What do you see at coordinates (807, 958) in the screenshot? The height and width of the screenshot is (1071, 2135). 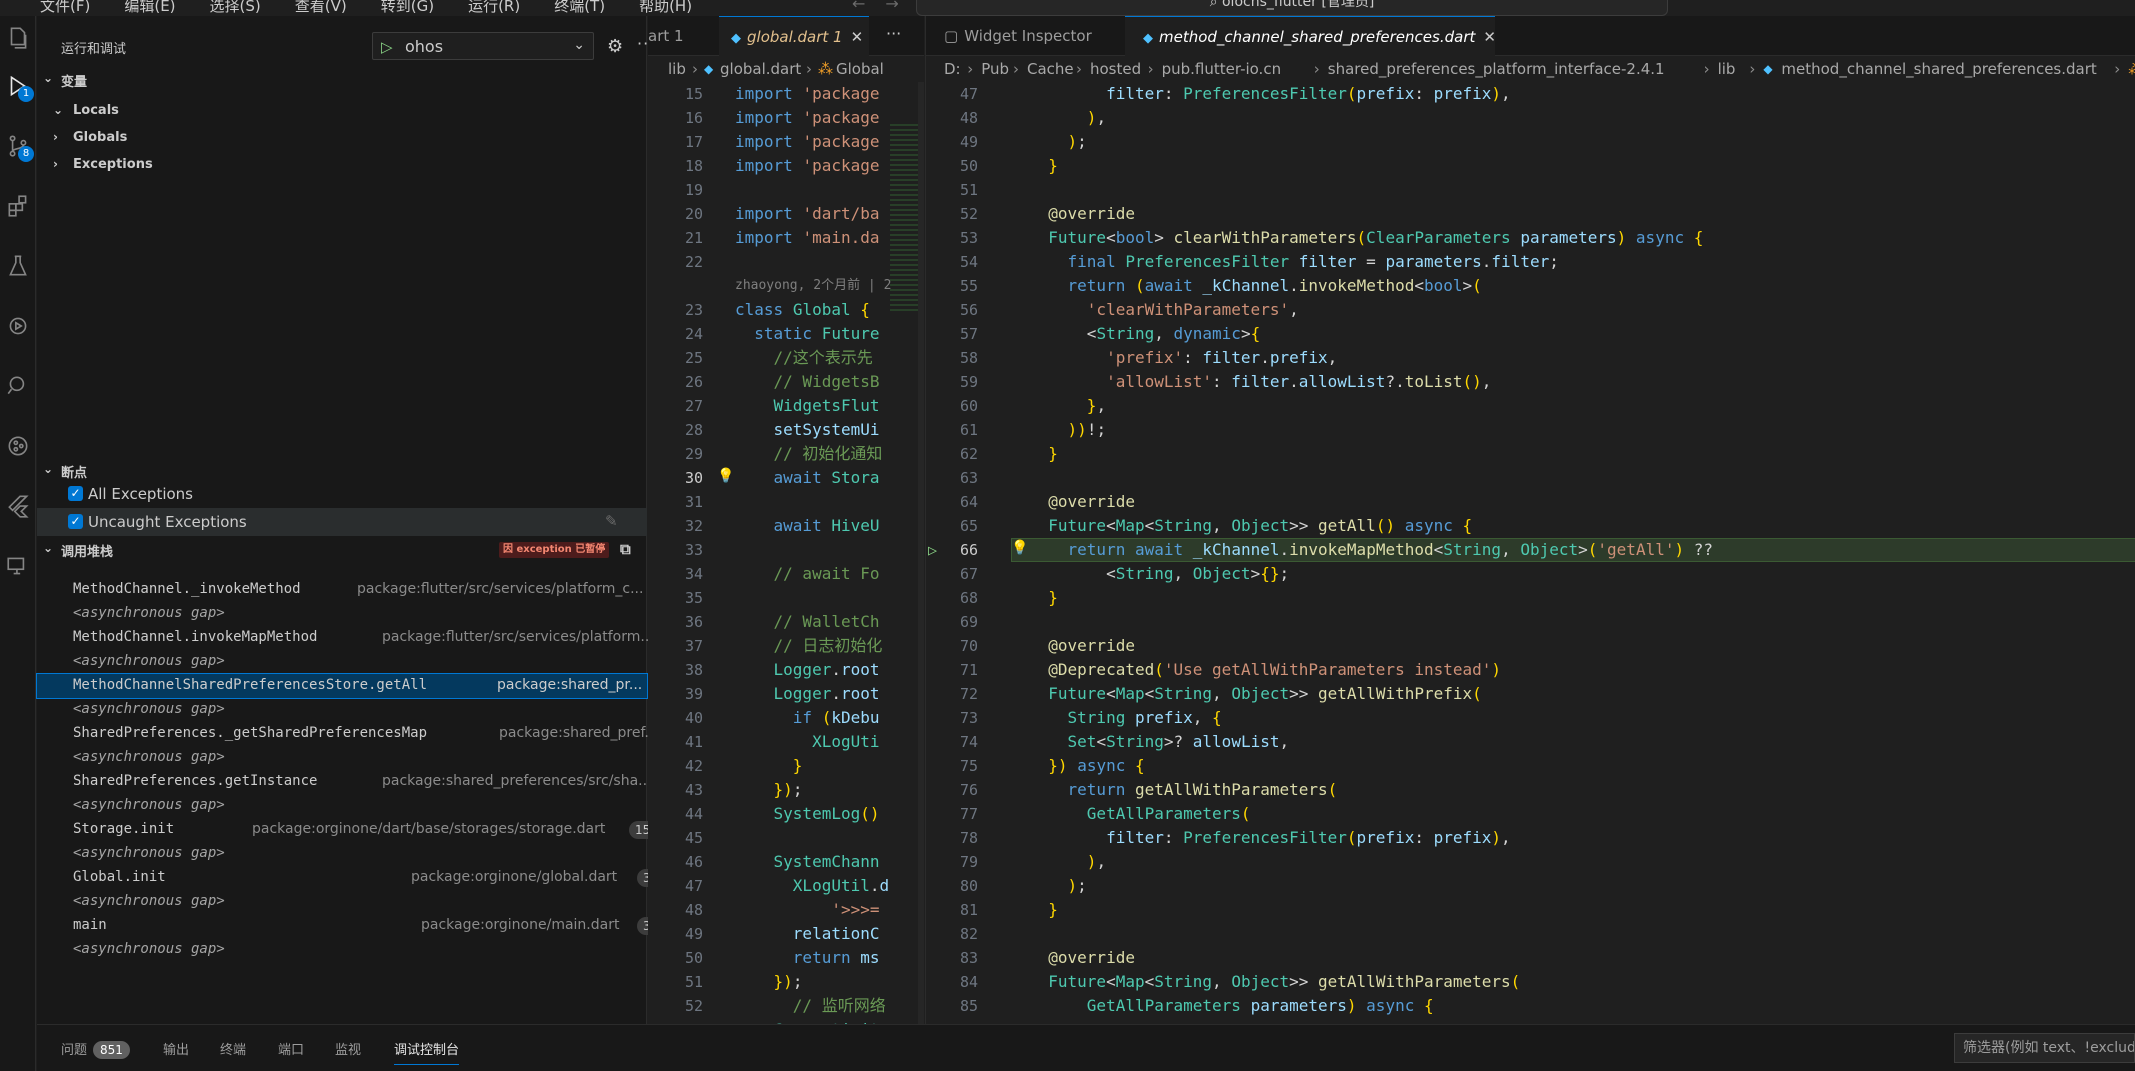 I see `code-line: return ms` at bounding box center [807, 958].